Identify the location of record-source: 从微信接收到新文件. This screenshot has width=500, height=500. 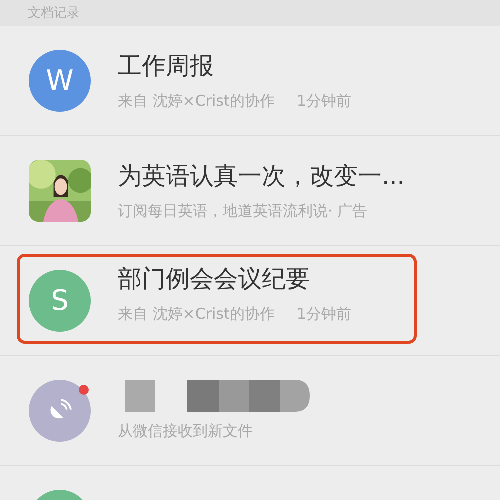
(185, 431).